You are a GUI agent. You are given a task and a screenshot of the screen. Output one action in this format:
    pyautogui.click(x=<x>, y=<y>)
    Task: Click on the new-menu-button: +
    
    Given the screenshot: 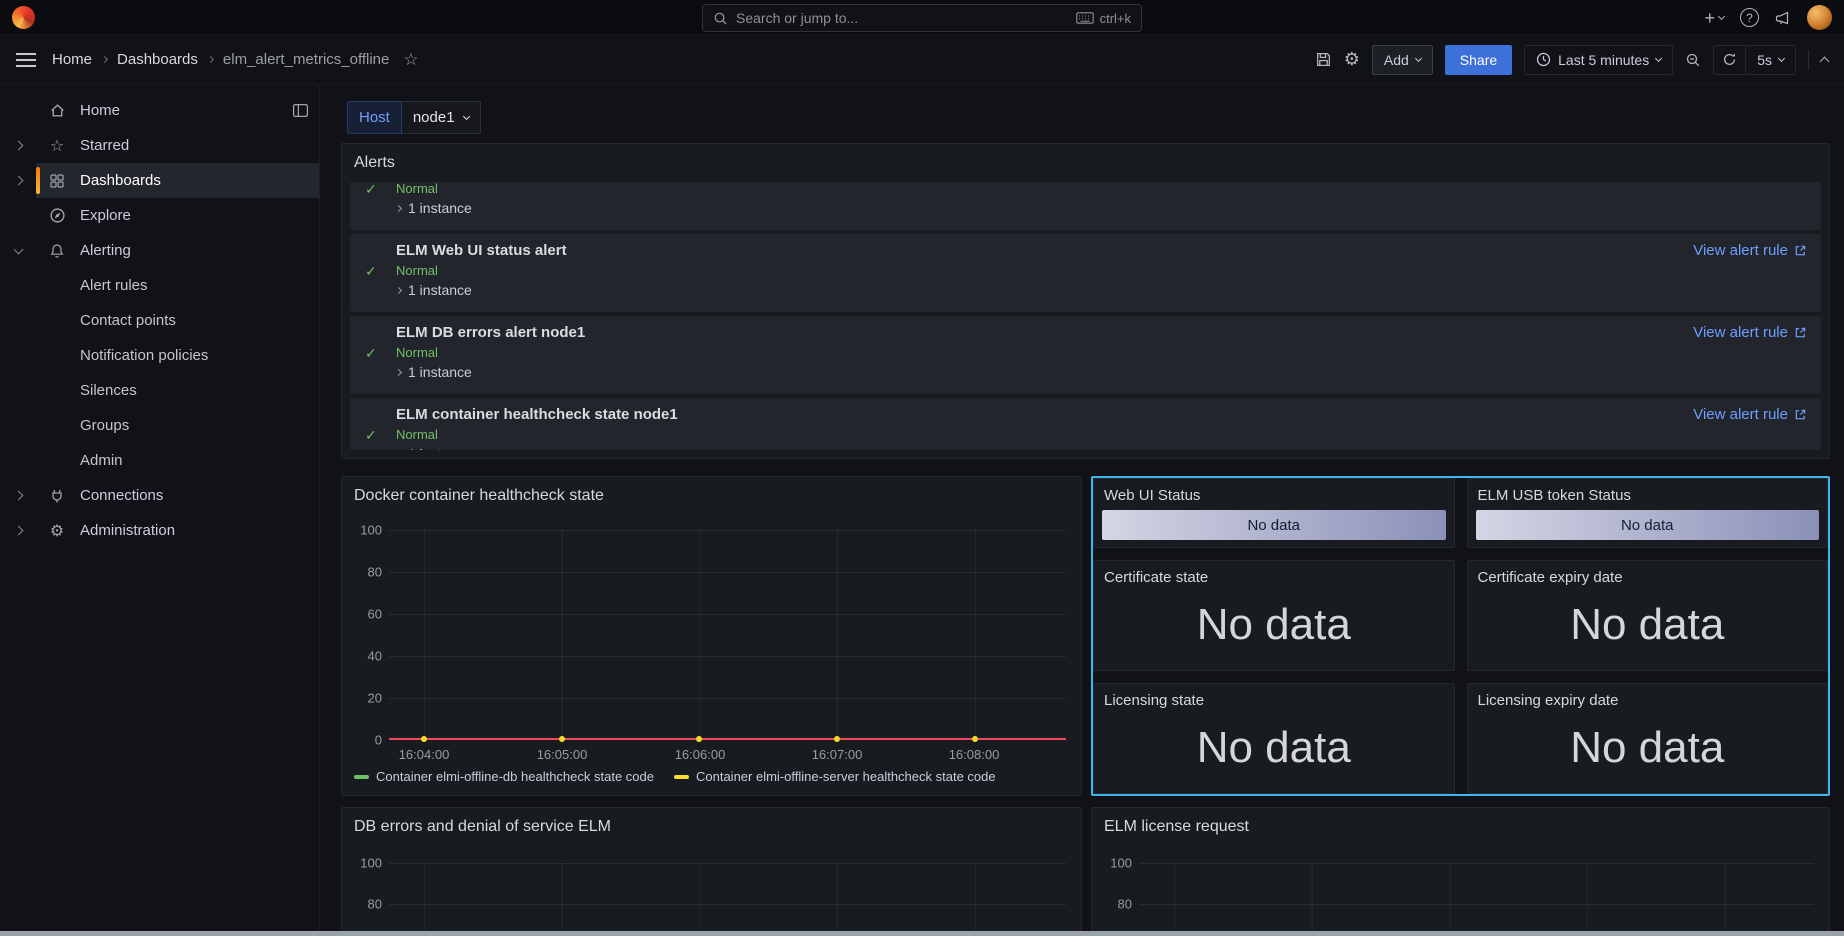 What is the action you would take?
    pyautogui.click(x=1715, y=17)
    